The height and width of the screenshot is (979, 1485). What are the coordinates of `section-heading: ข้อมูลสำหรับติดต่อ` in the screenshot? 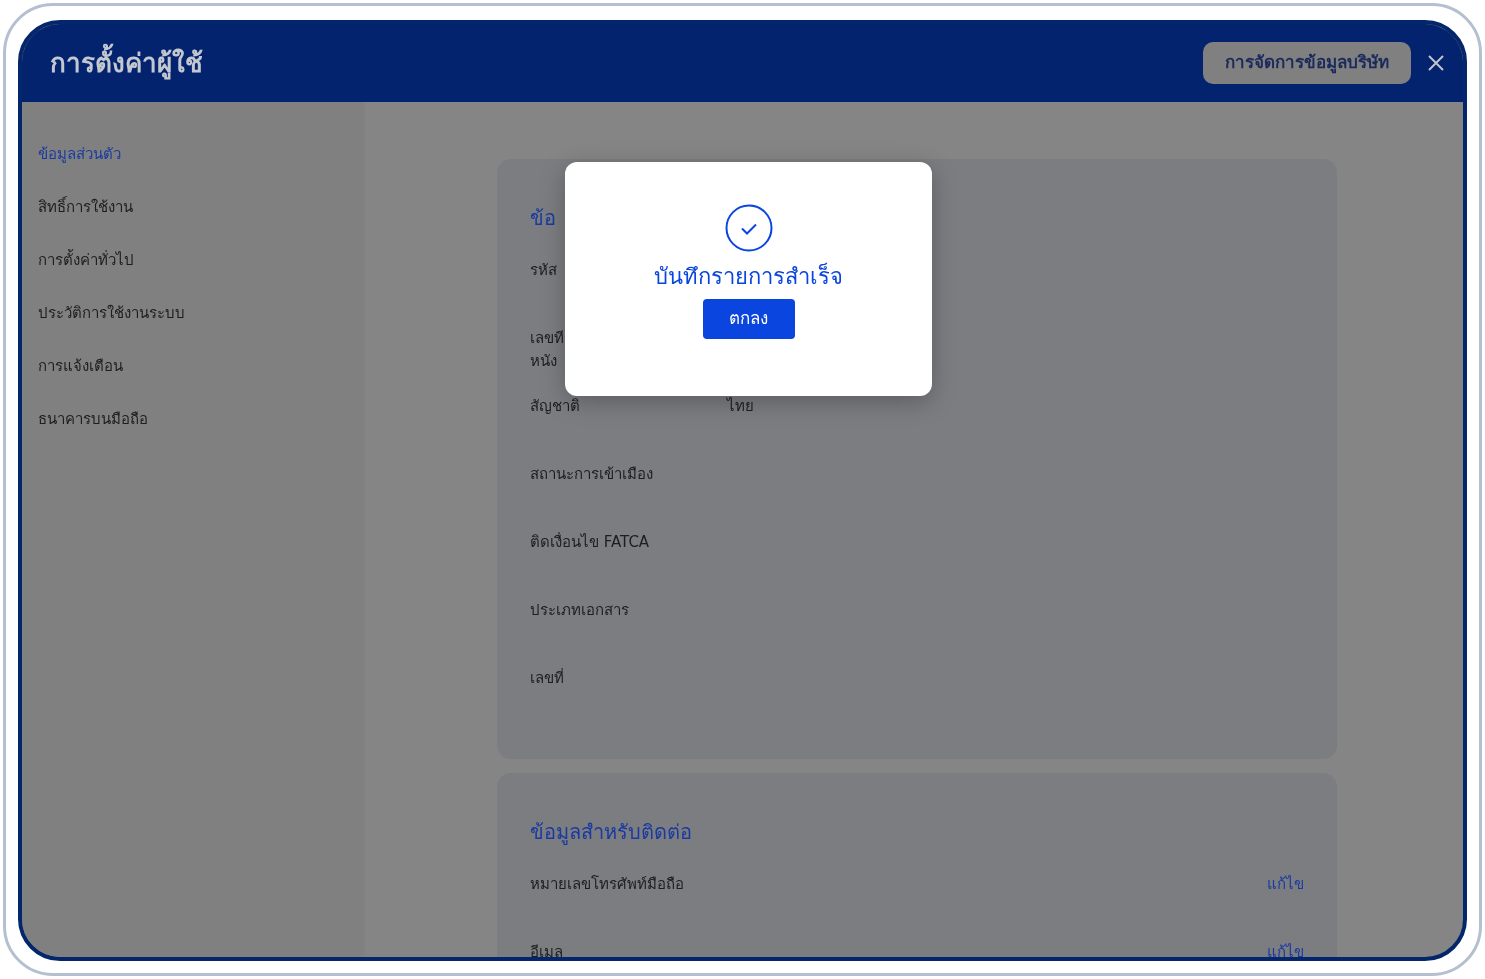 It's located at (611, 833).